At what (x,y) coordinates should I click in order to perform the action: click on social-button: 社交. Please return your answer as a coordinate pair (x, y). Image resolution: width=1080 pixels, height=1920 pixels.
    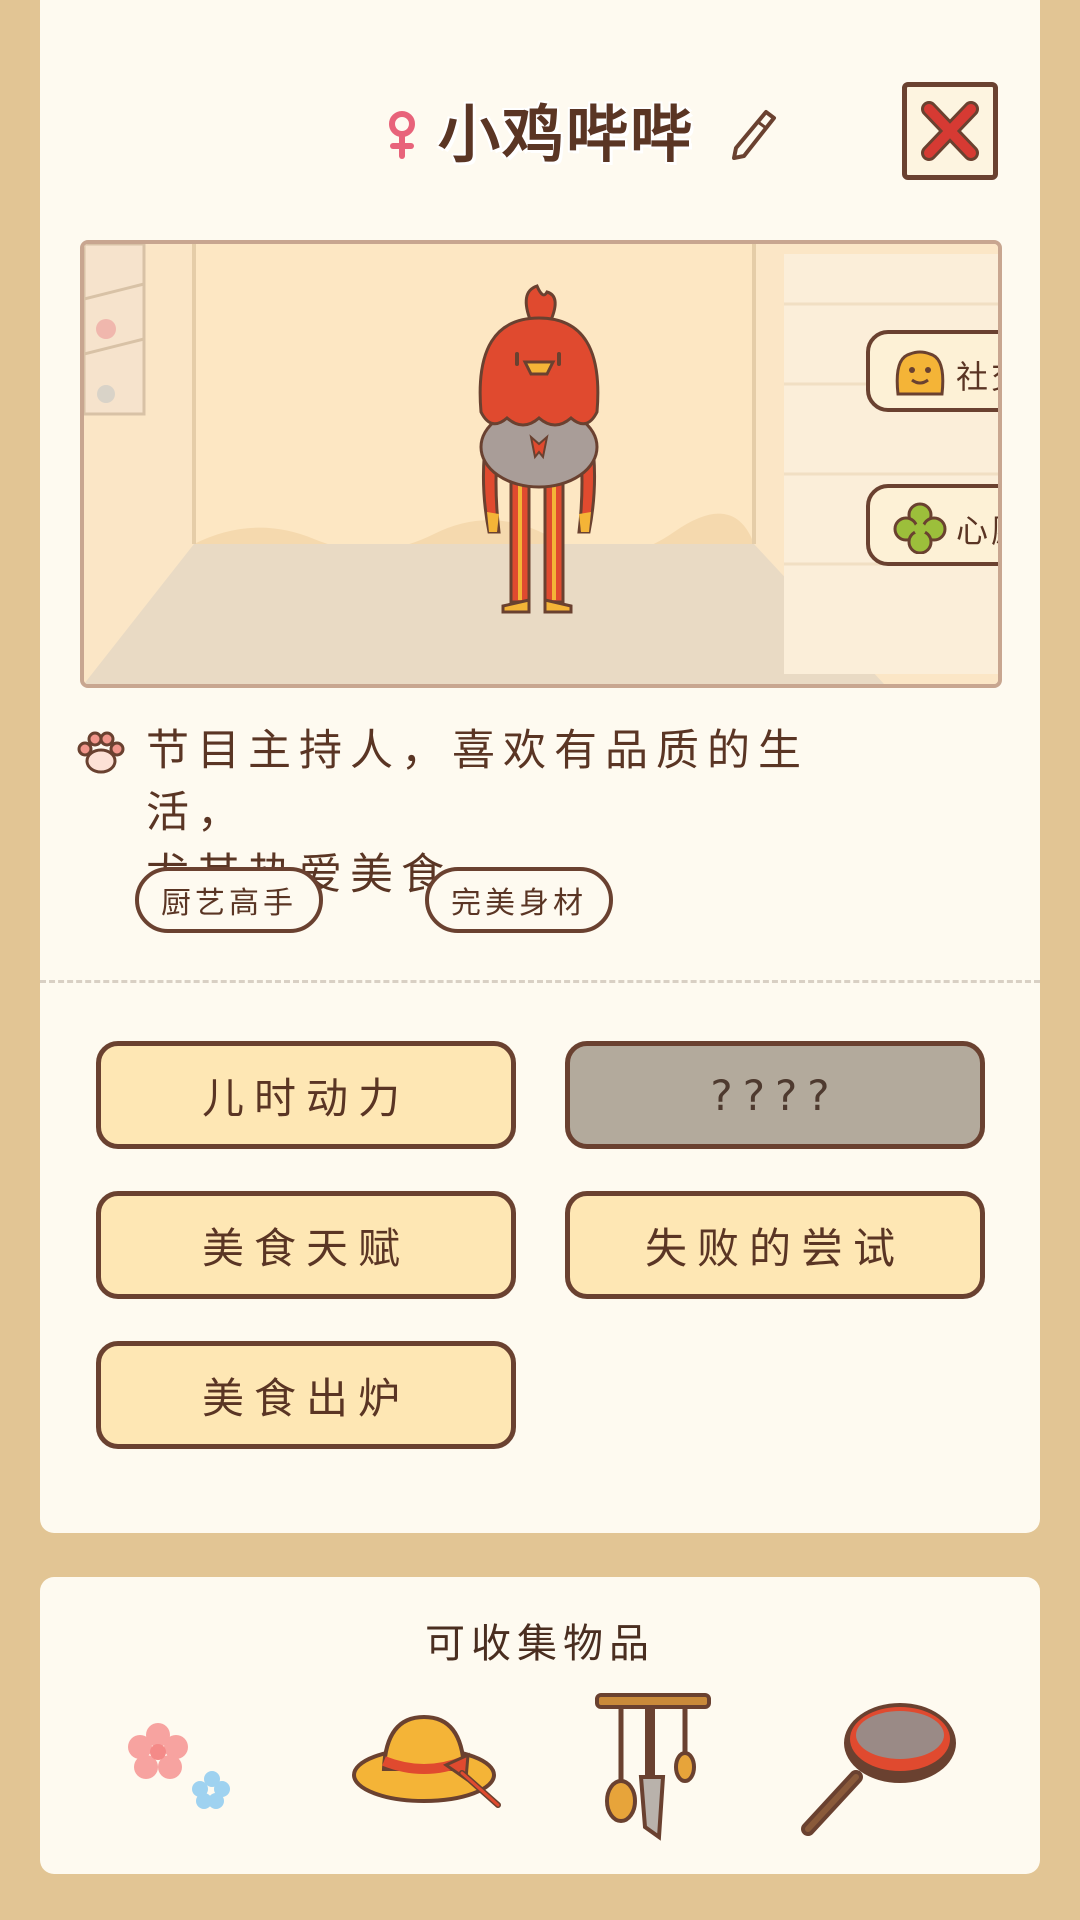
    Looking at the image, I should click on (932, 371).